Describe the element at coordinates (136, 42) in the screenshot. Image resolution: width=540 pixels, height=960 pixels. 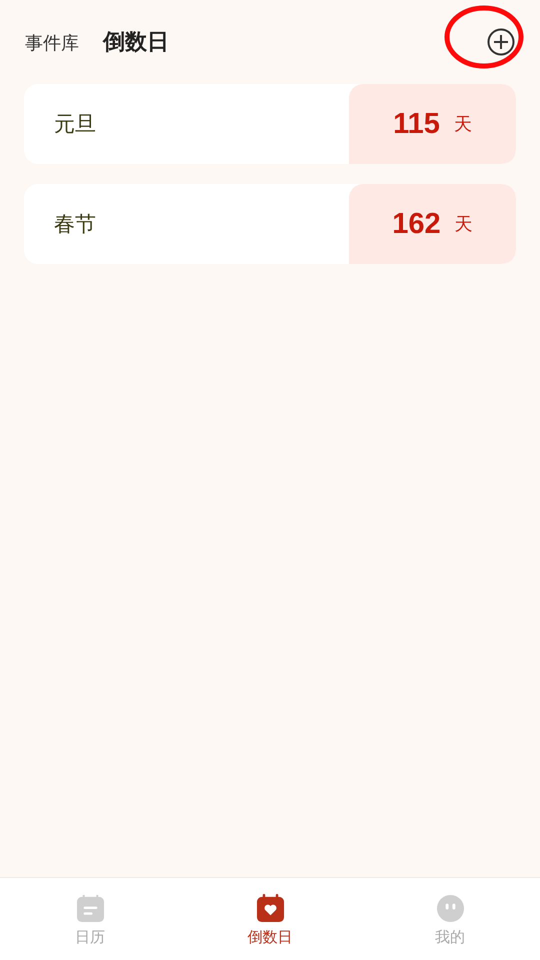
I see `header-tab: 倒数日` at that location.